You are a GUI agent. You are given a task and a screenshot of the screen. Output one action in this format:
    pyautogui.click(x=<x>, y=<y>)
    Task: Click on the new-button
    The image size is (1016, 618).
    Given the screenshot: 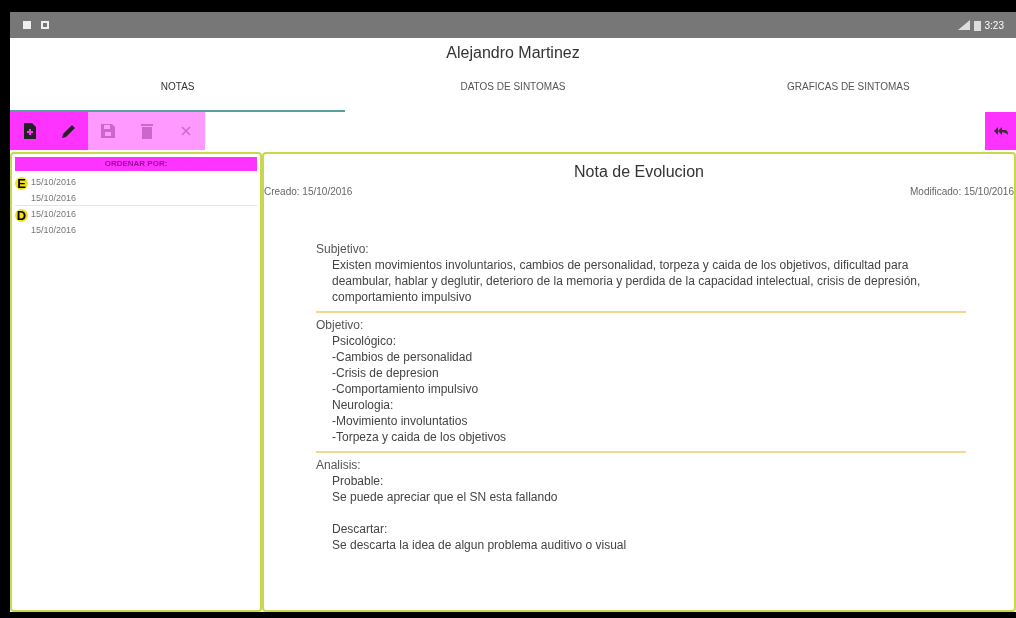 What is the action you would take?
    pyautogui.click(x=29, y=131)
    